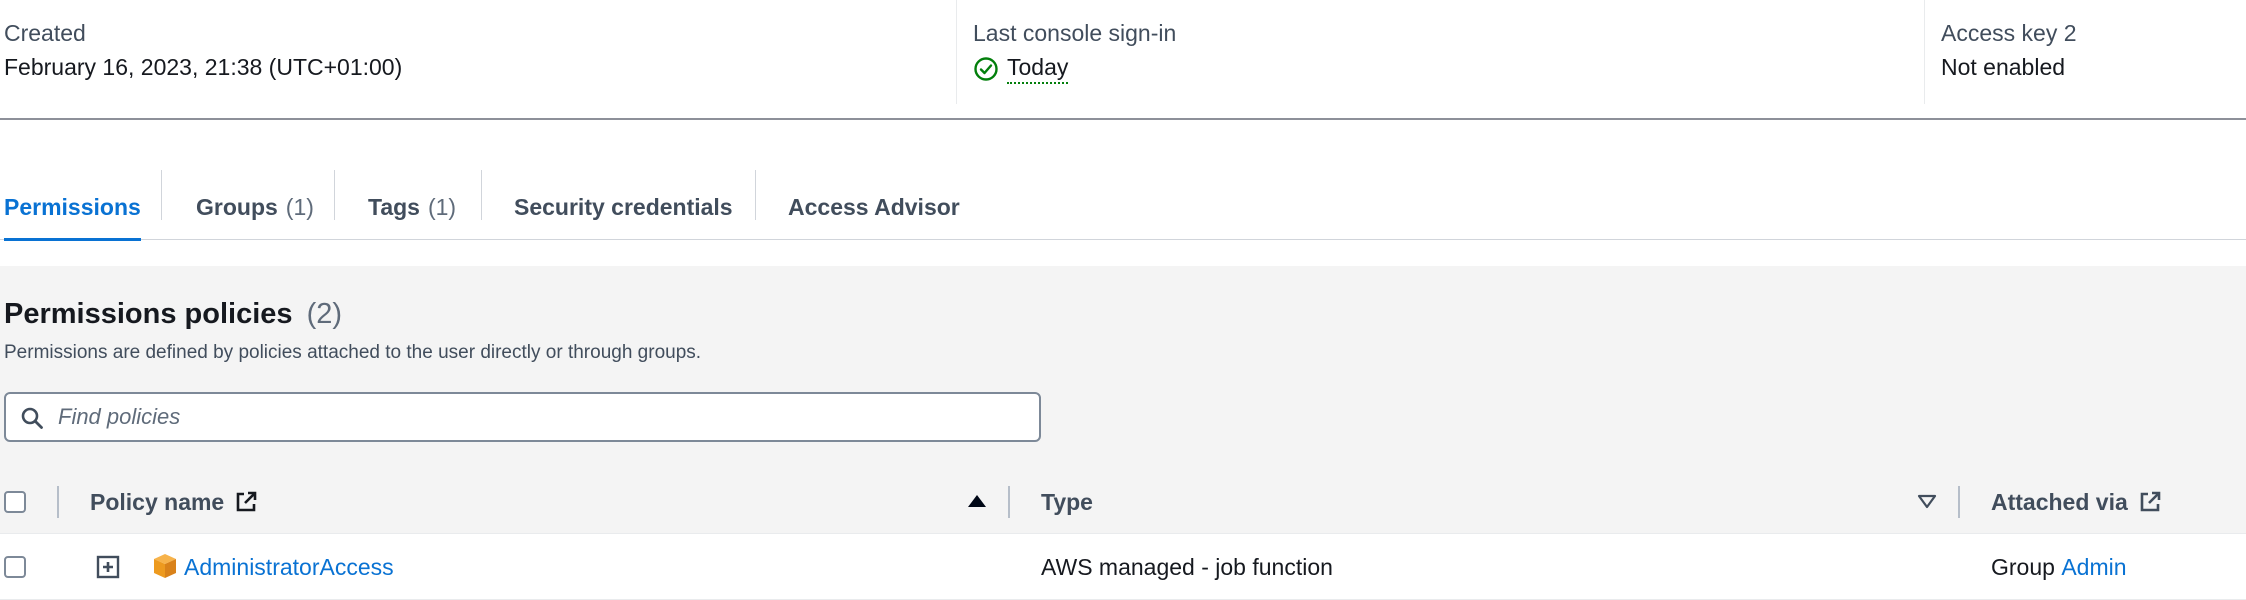  What do you see at coordinates (108, 567) in the screenshot?
I see `plus-square-icon` at bounding box center [108, 567].